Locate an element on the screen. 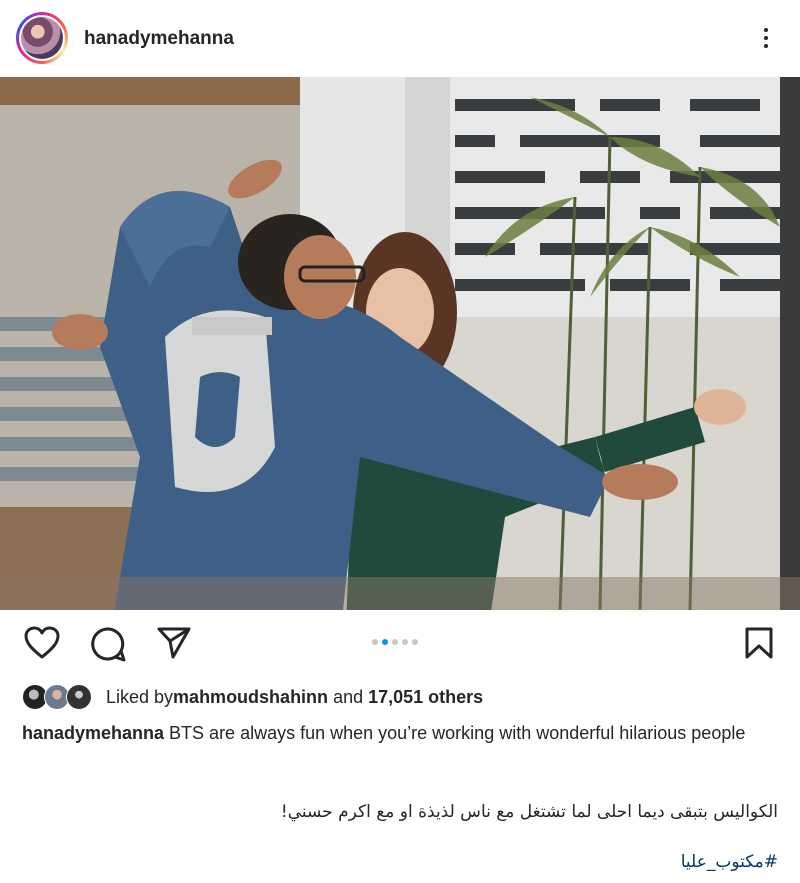  carousel-indicator is located at coordinates (395, 642).